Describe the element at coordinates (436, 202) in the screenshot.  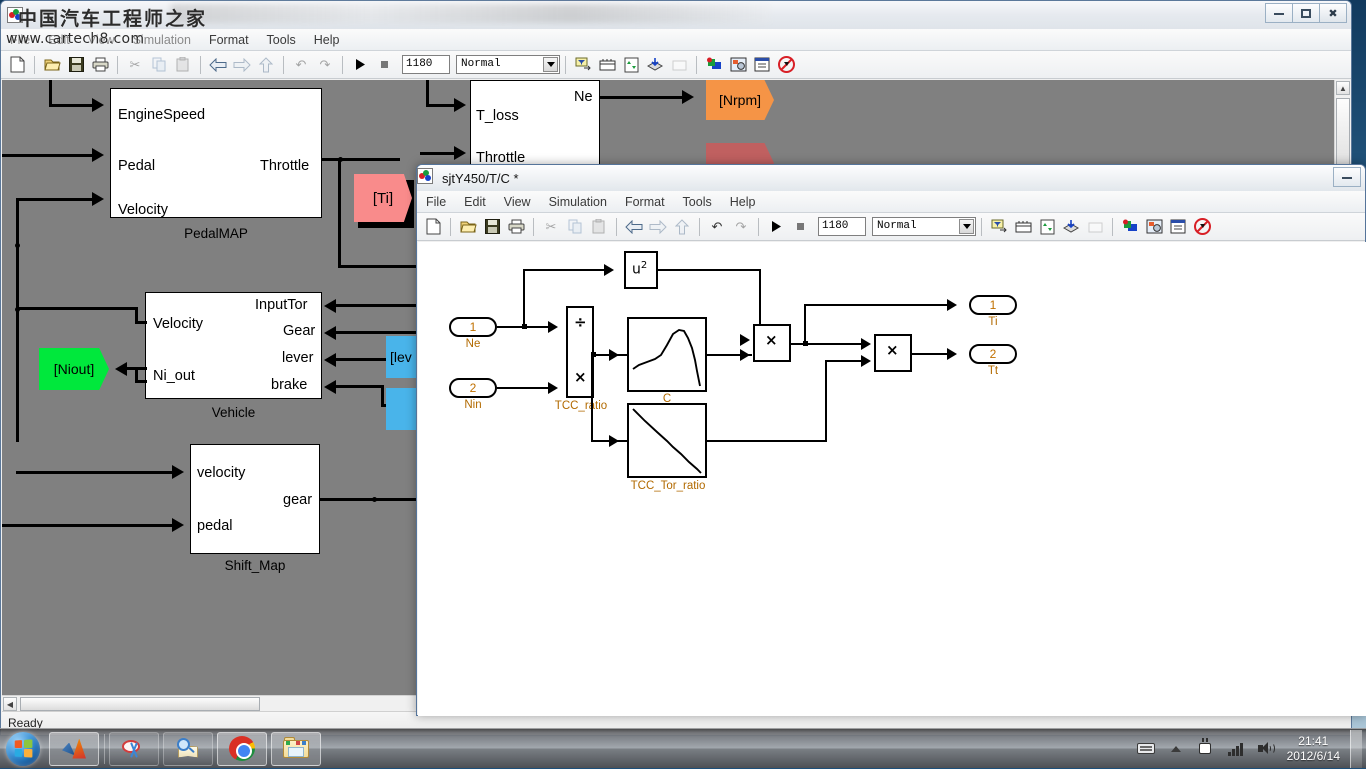
I see `menu-file: File` at that location.